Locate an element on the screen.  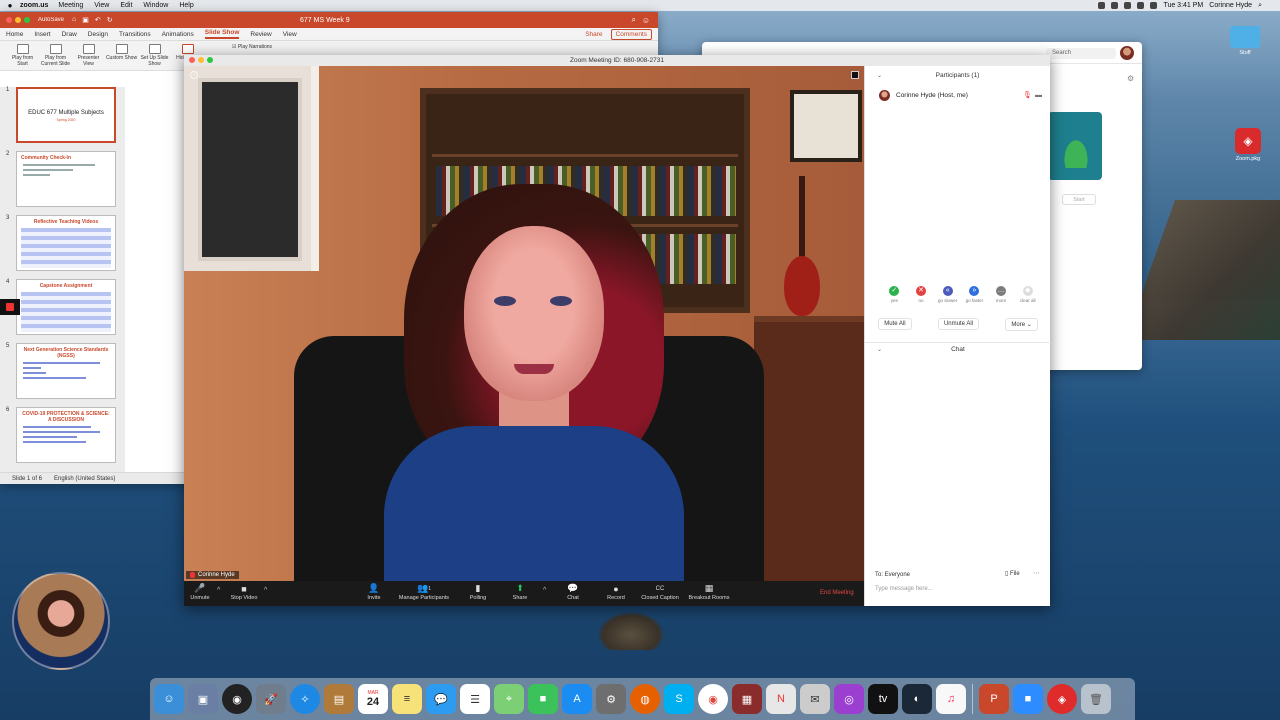
apple-tv-icon: tv is located at coordinates (883, 699).